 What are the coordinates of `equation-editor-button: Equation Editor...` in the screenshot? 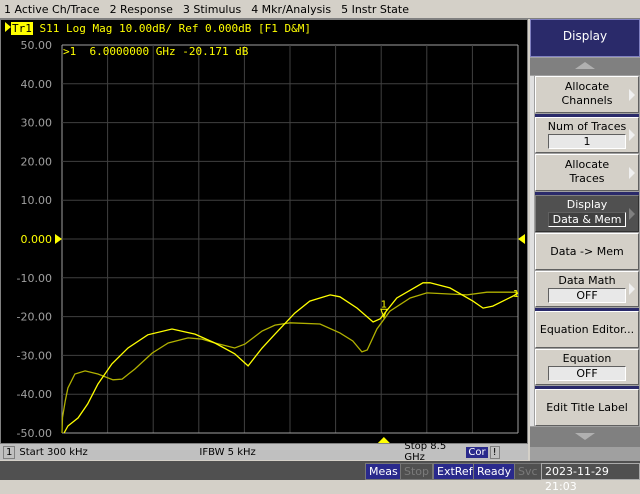 It's located at (587, 329).